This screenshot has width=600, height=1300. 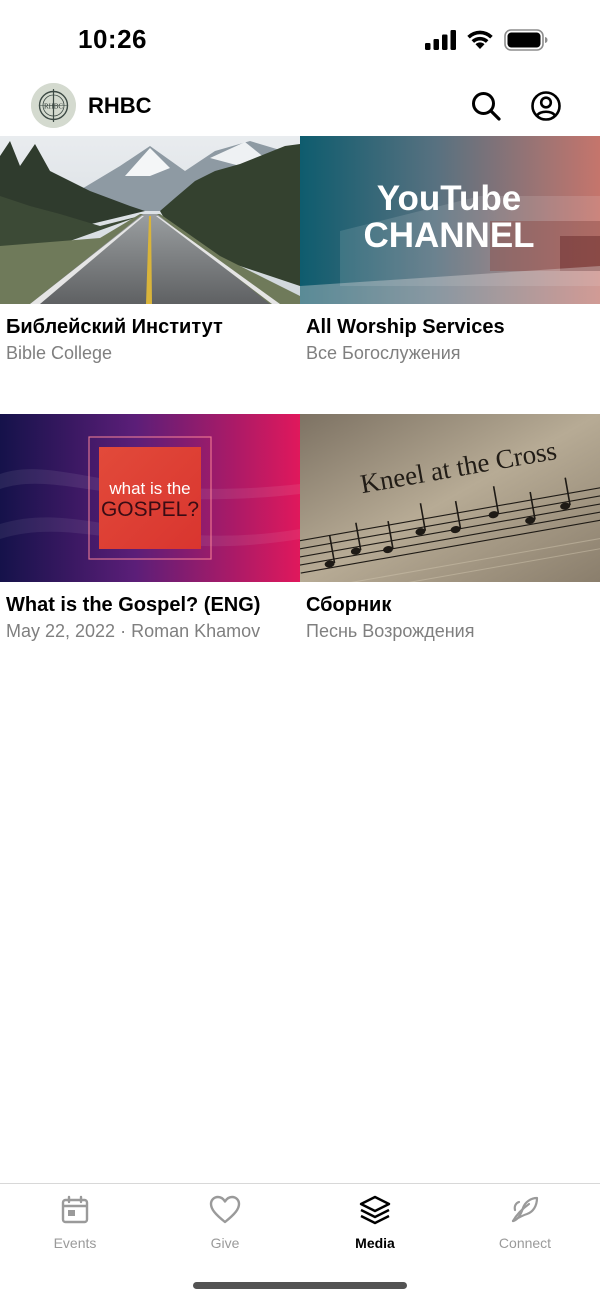 What do you see at coordinates (225, 1209) in the screenshot?
I see `heart-icon` at bounding box center [225, 1209].